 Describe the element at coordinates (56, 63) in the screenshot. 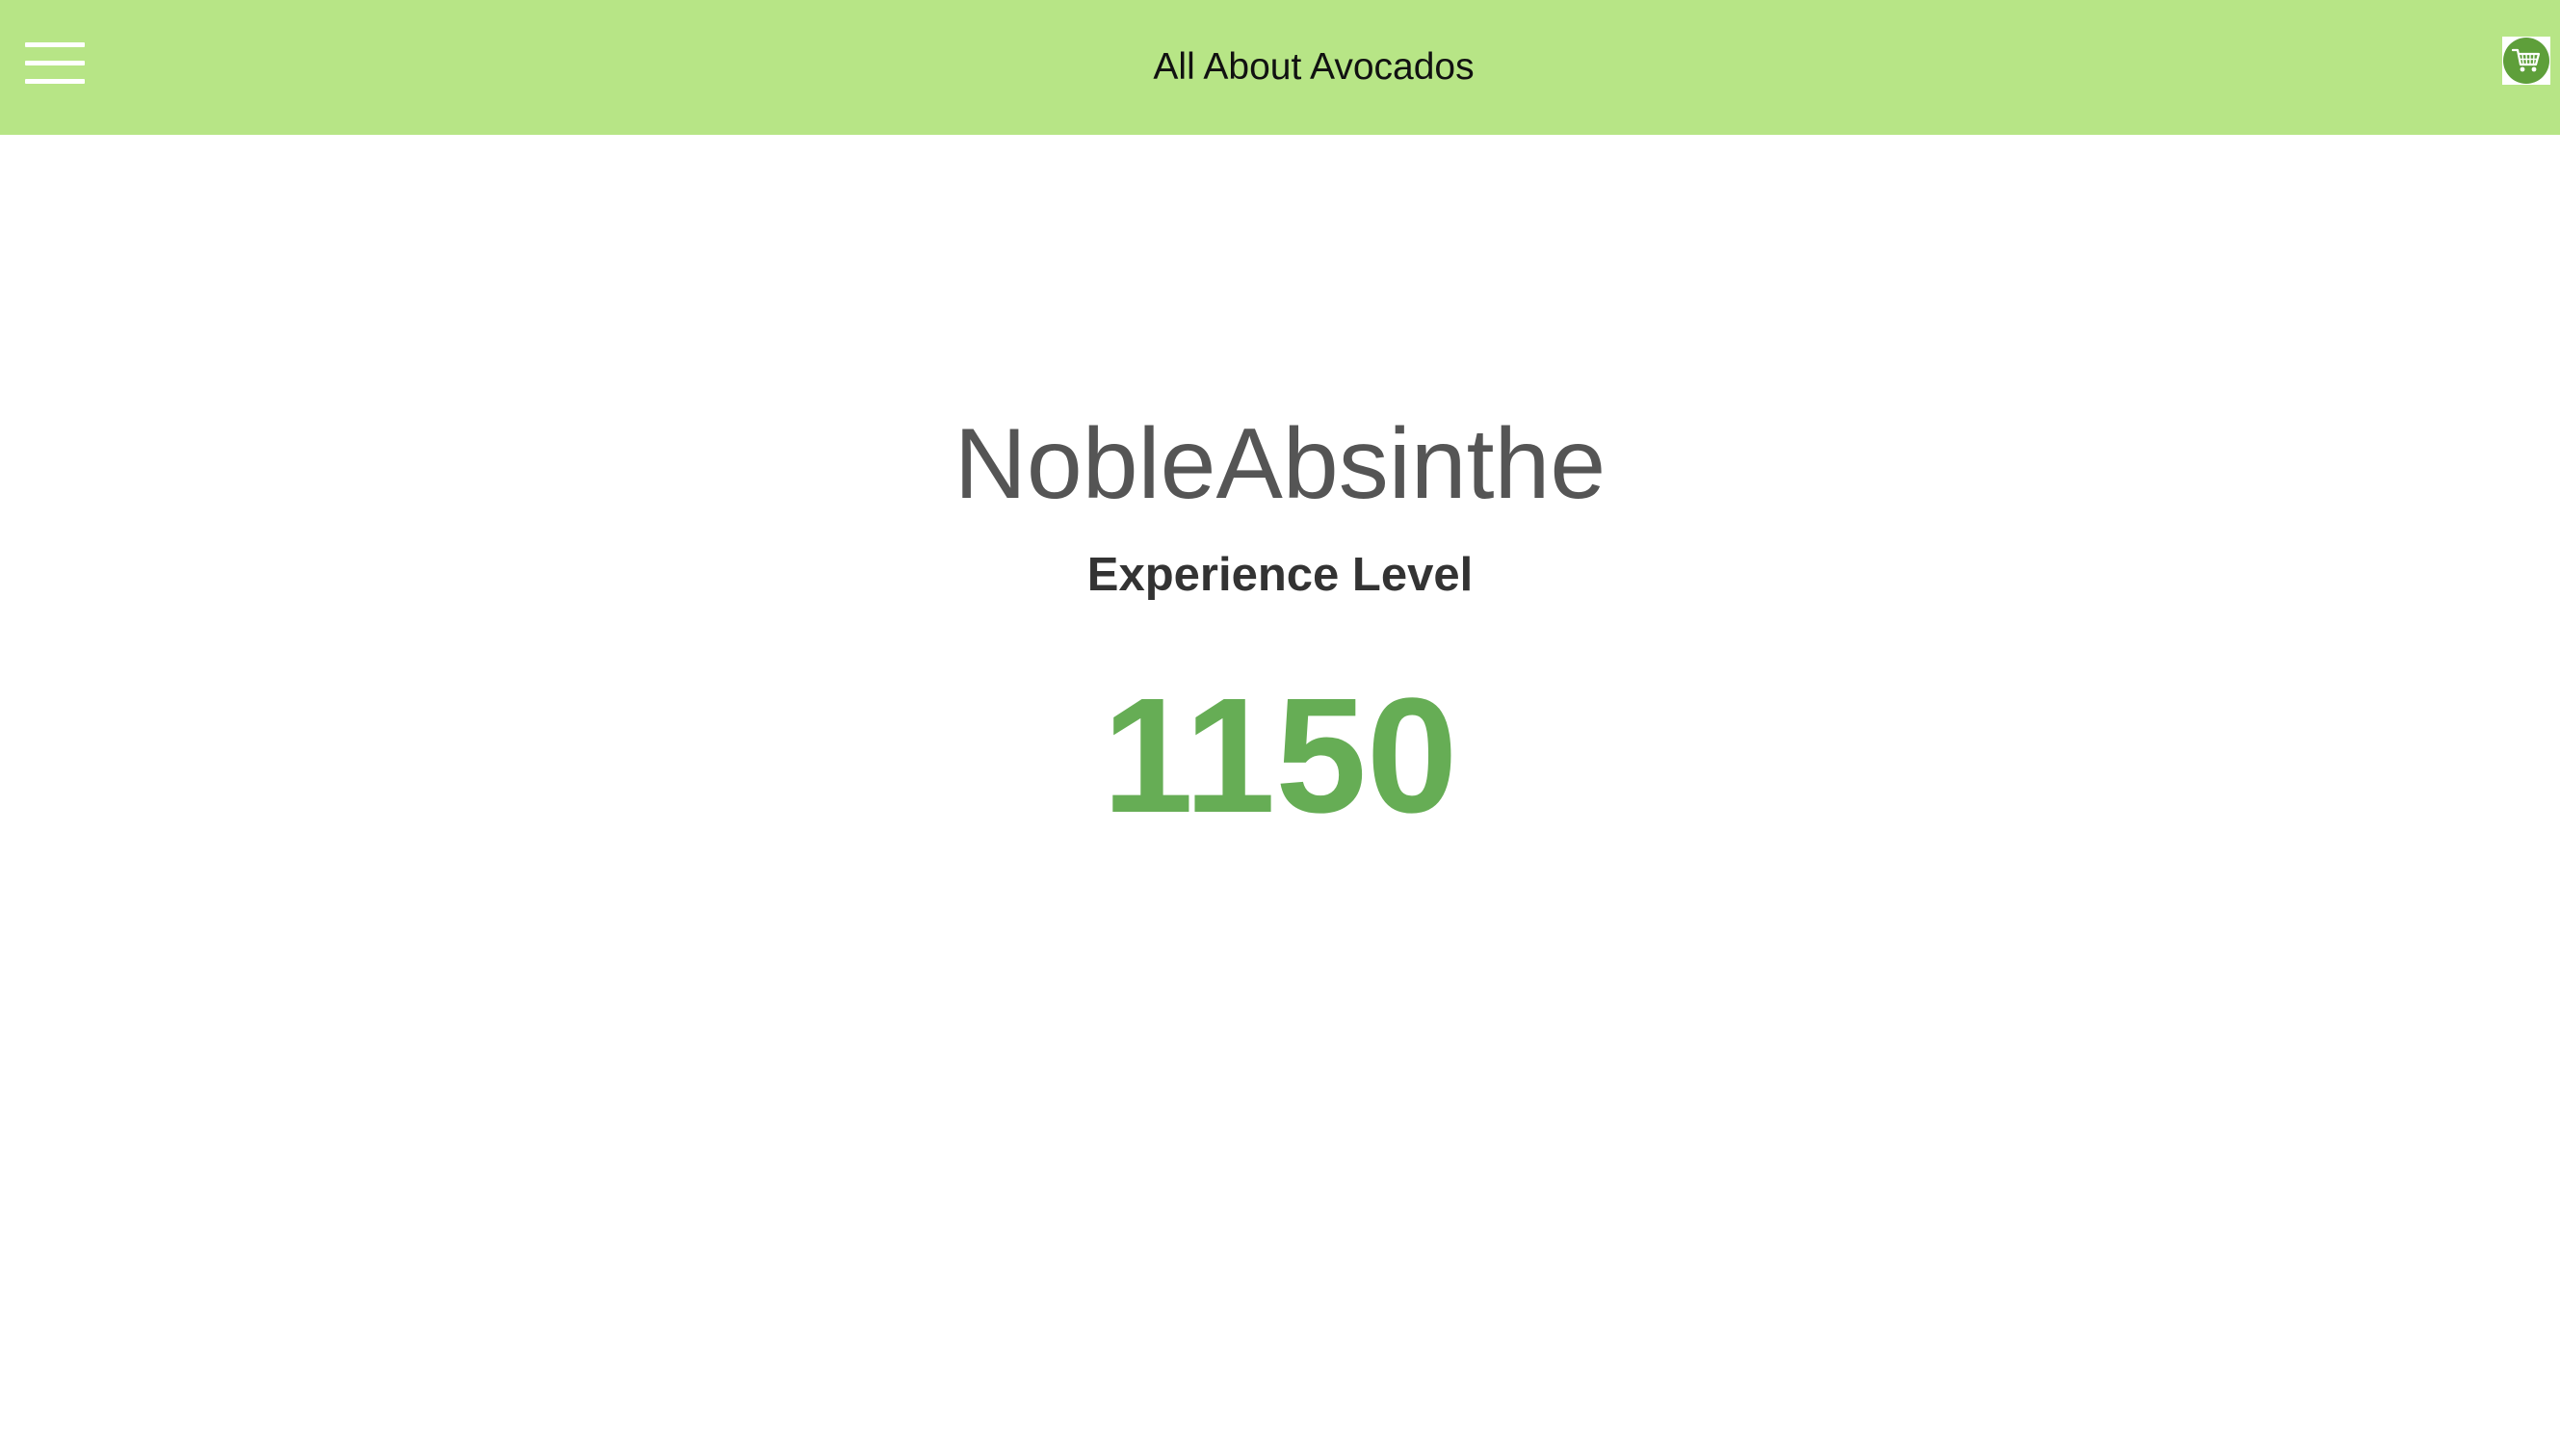

I see `menu-button` at that location.